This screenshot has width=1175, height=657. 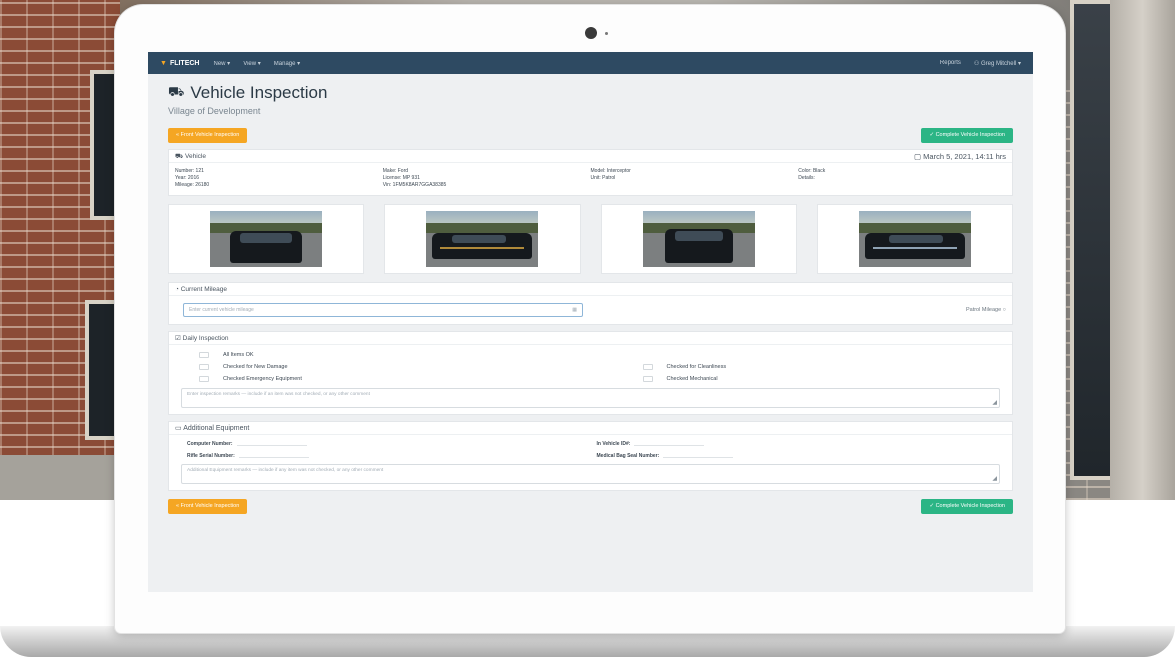 What do you see at coordinates (383, 310) in the screenshot?
I see `mileage-input: Enter current vehicle mileage ▦` at bounding box center [383, 310].